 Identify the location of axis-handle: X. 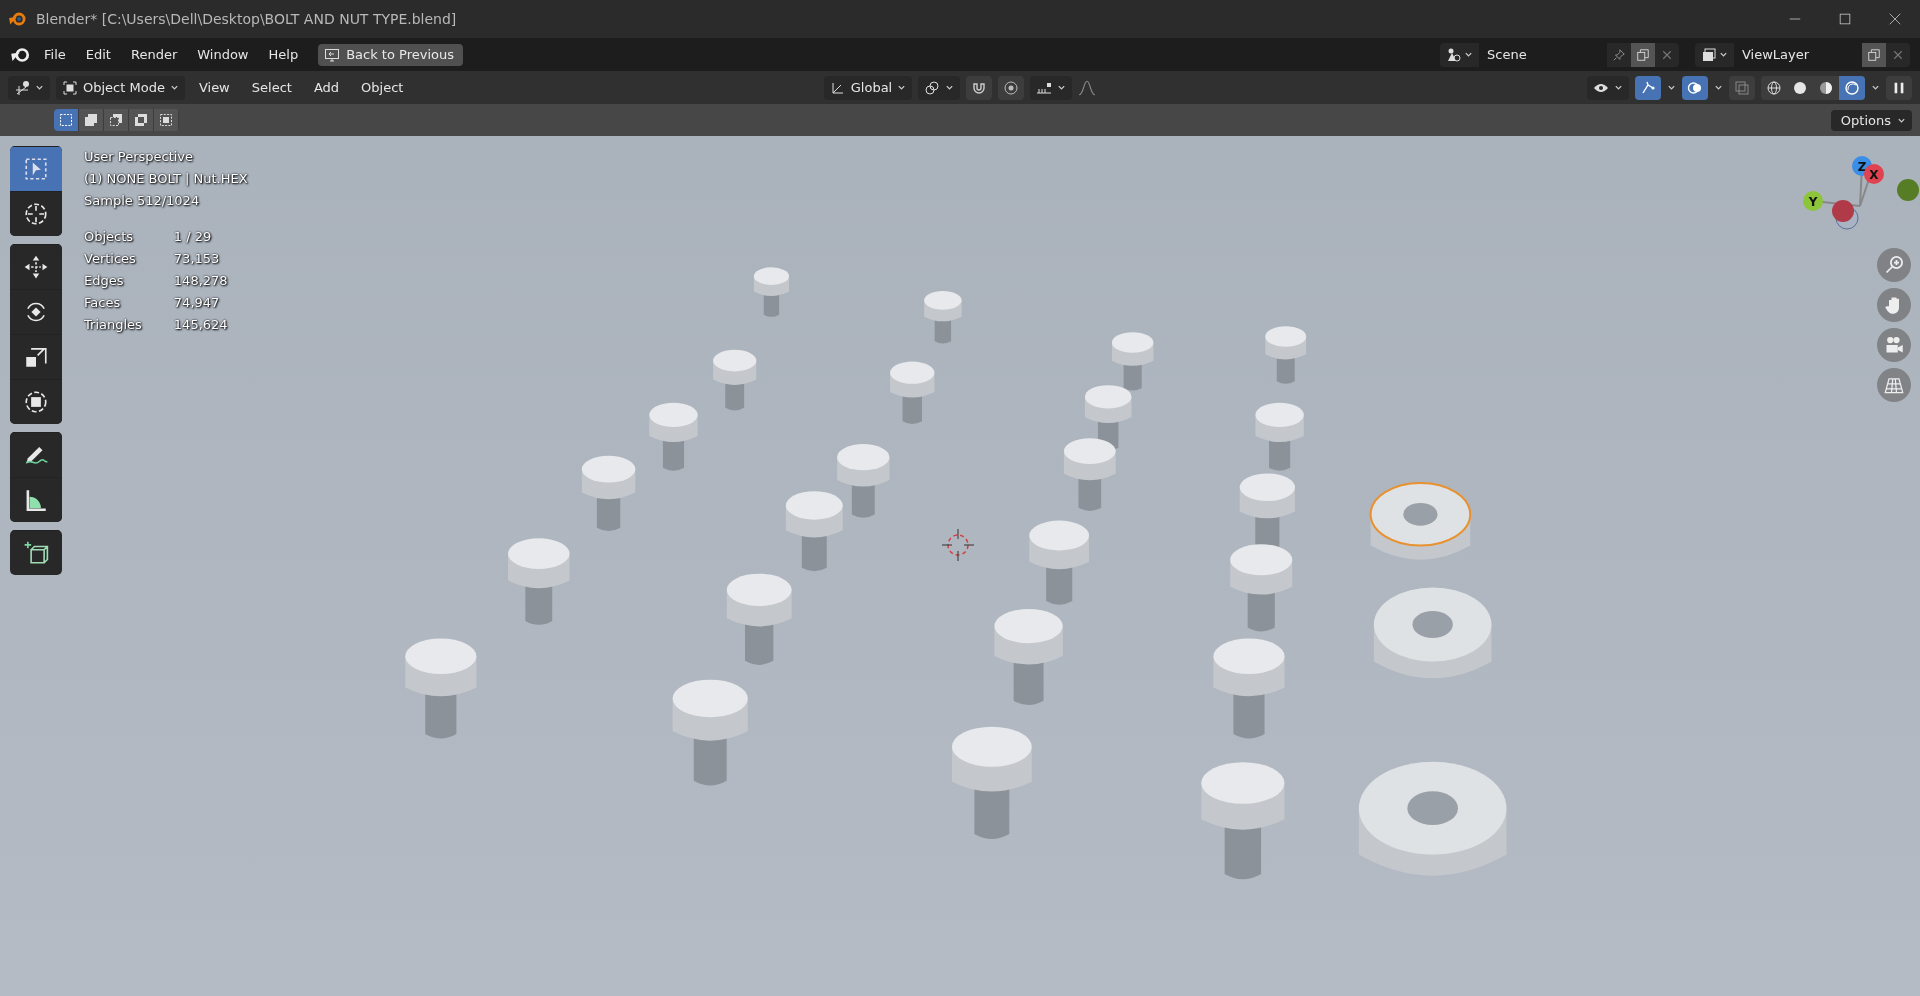
(1874, 174).